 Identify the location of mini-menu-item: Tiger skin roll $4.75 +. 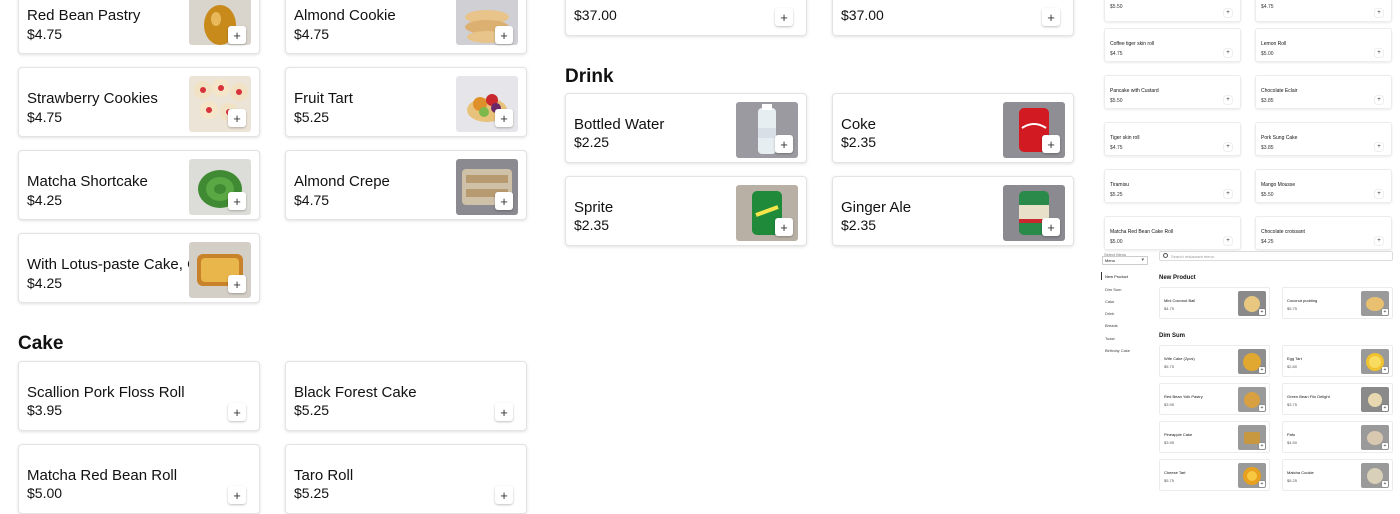
(1172, 139).